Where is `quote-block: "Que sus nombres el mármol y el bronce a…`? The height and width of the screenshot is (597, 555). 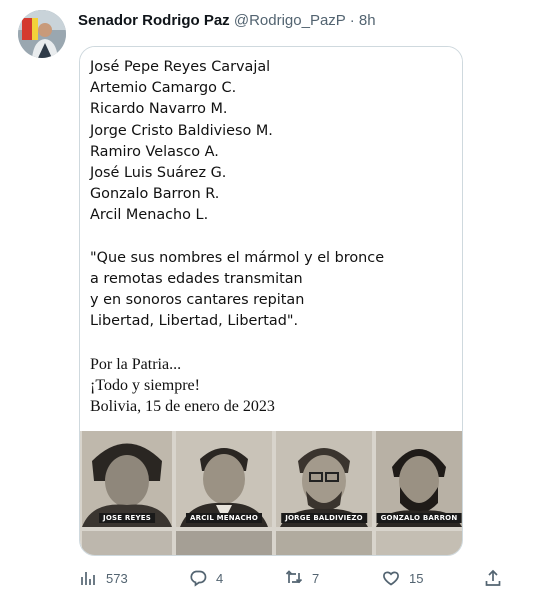
quote-block: "Que sus nombres el mármol y el bronce a… is located at coordinates (276, 290).